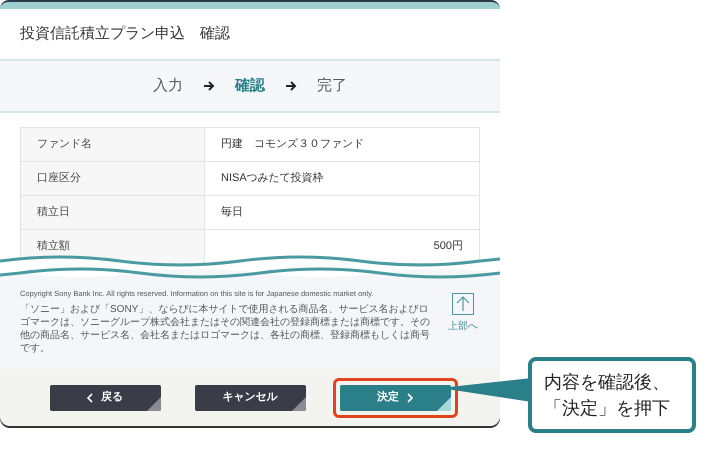 The height and width of the screenshot is (460, 710). Describe the element at coordinates (112, 213) in the screenshot. I see `row-label: 積立日` at that location.